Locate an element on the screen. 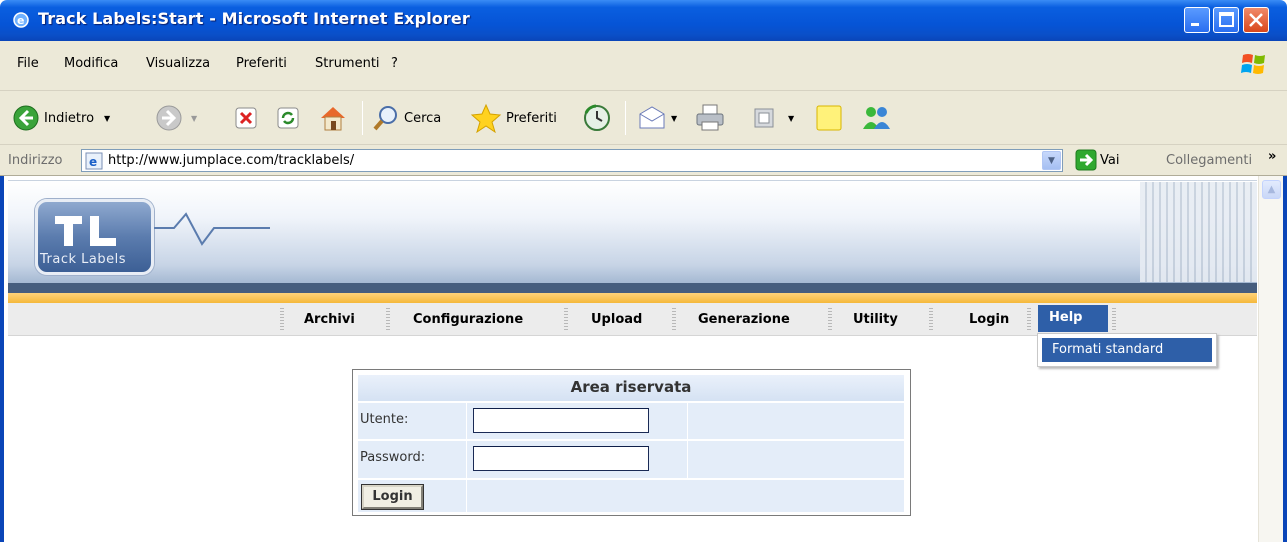  home-icon is located at coordinates (333, 119).